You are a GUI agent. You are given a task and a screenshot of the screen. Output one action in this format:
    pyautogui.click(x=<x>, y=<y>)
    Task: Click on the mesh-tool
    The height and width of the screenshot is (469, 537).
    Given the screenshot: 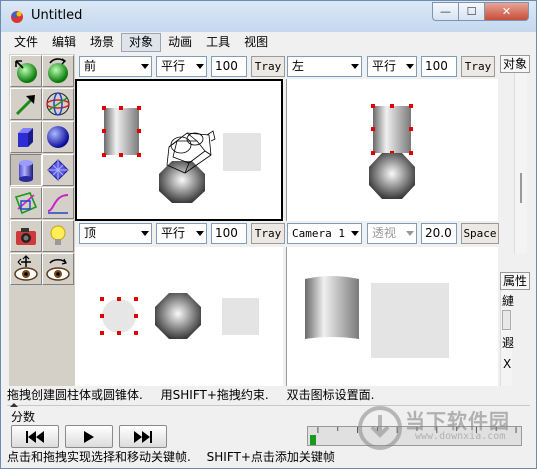 What is the action you would take?
    pyautogui.click(x=58, y=170)
    